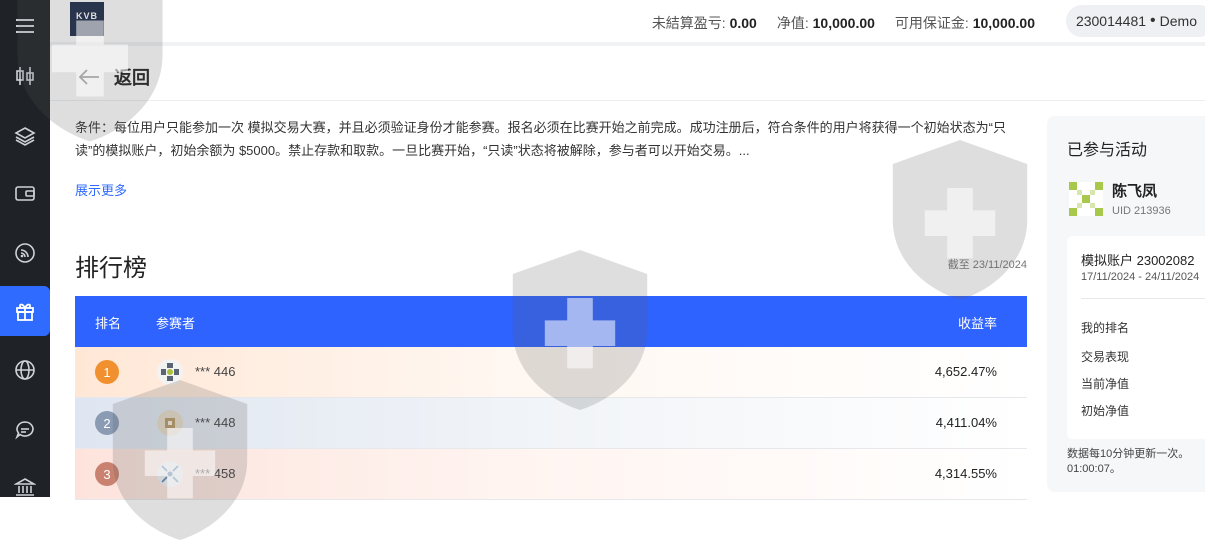  I want to click on unrealized-pnl: 未結算盈亏: 0.00, so click(704, 23).